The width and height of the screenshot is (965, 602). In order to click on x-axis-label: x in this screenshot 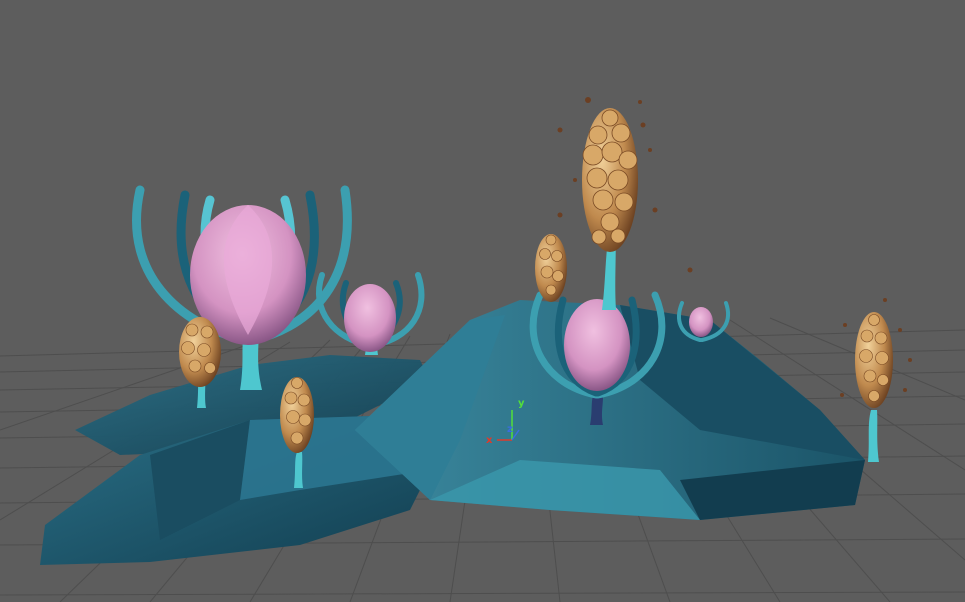, I will do `click(489, 440)`.